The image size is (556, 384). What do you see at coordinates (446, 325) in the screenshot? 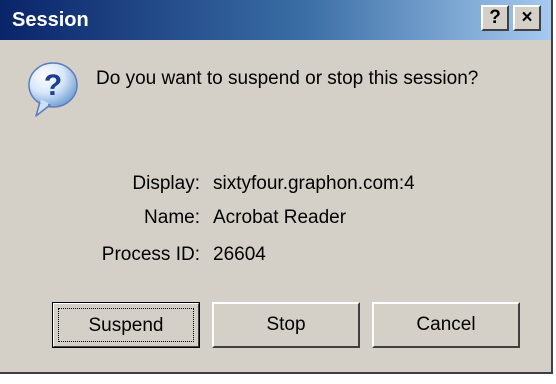
I see `cancel-button: Cancel` at bounding box center [446, 325].